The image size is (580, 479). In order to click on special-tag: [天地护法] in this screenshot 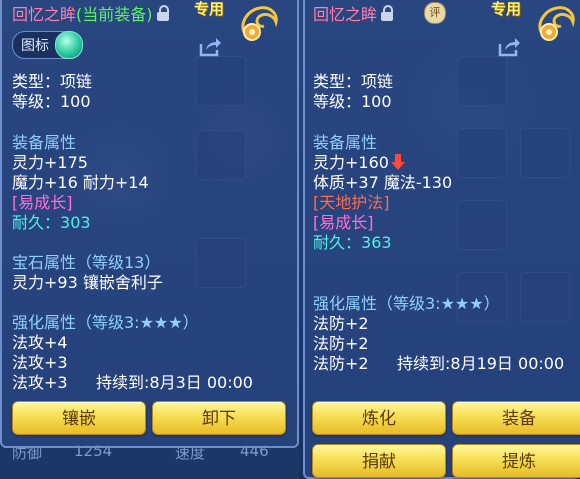, I will do `click(351, 202)`.